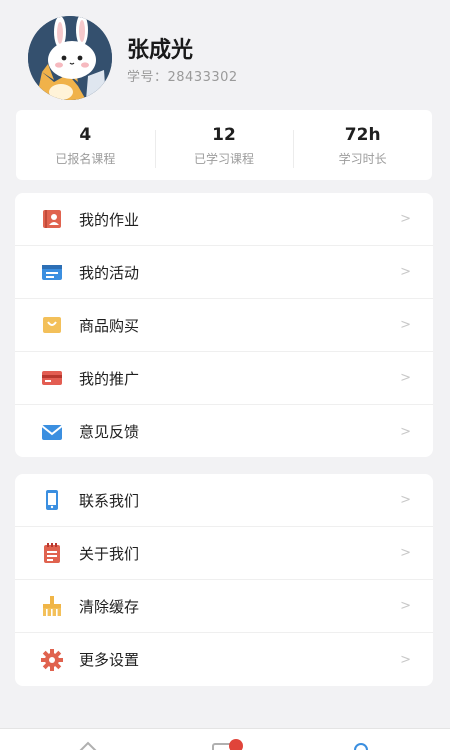  What do you see at coordinates (52, 606) in the screenshot?
I see `broom-icon` at bounding box center [52, 606].